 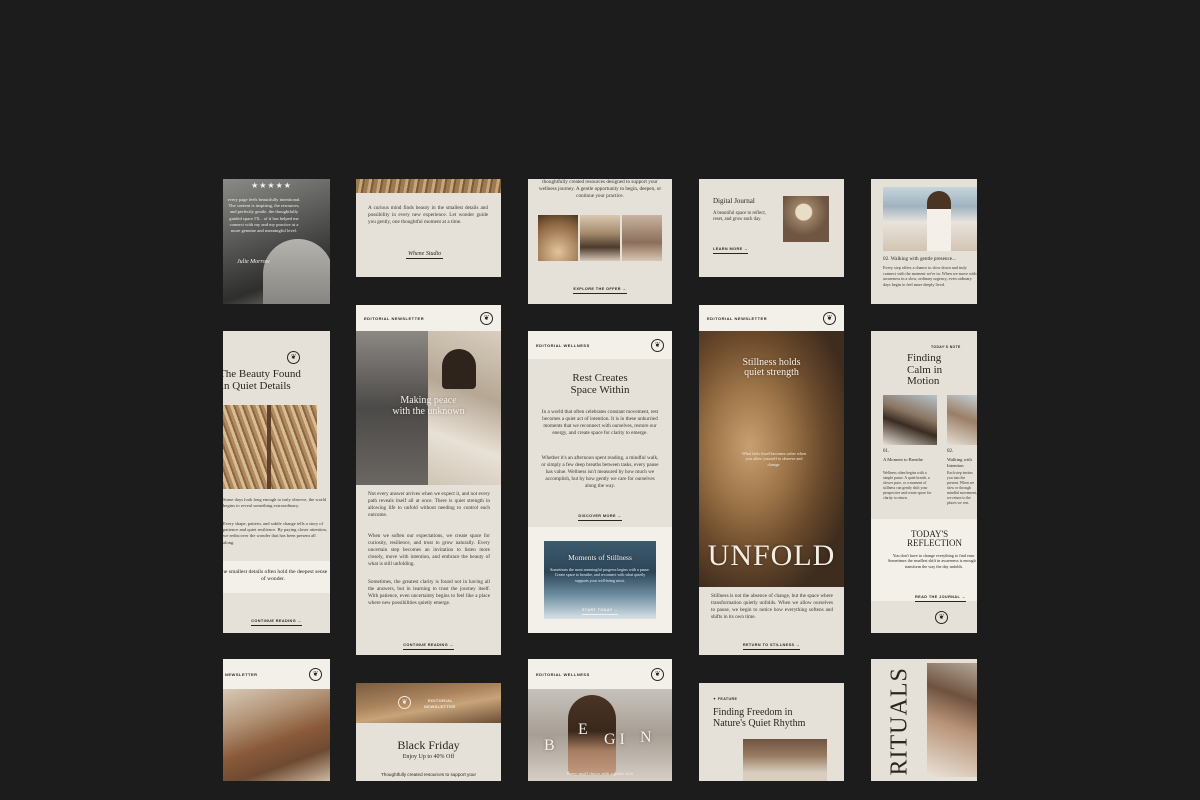 I want to click on stars-rating: ★★★★★, so click(x=271, y=185).